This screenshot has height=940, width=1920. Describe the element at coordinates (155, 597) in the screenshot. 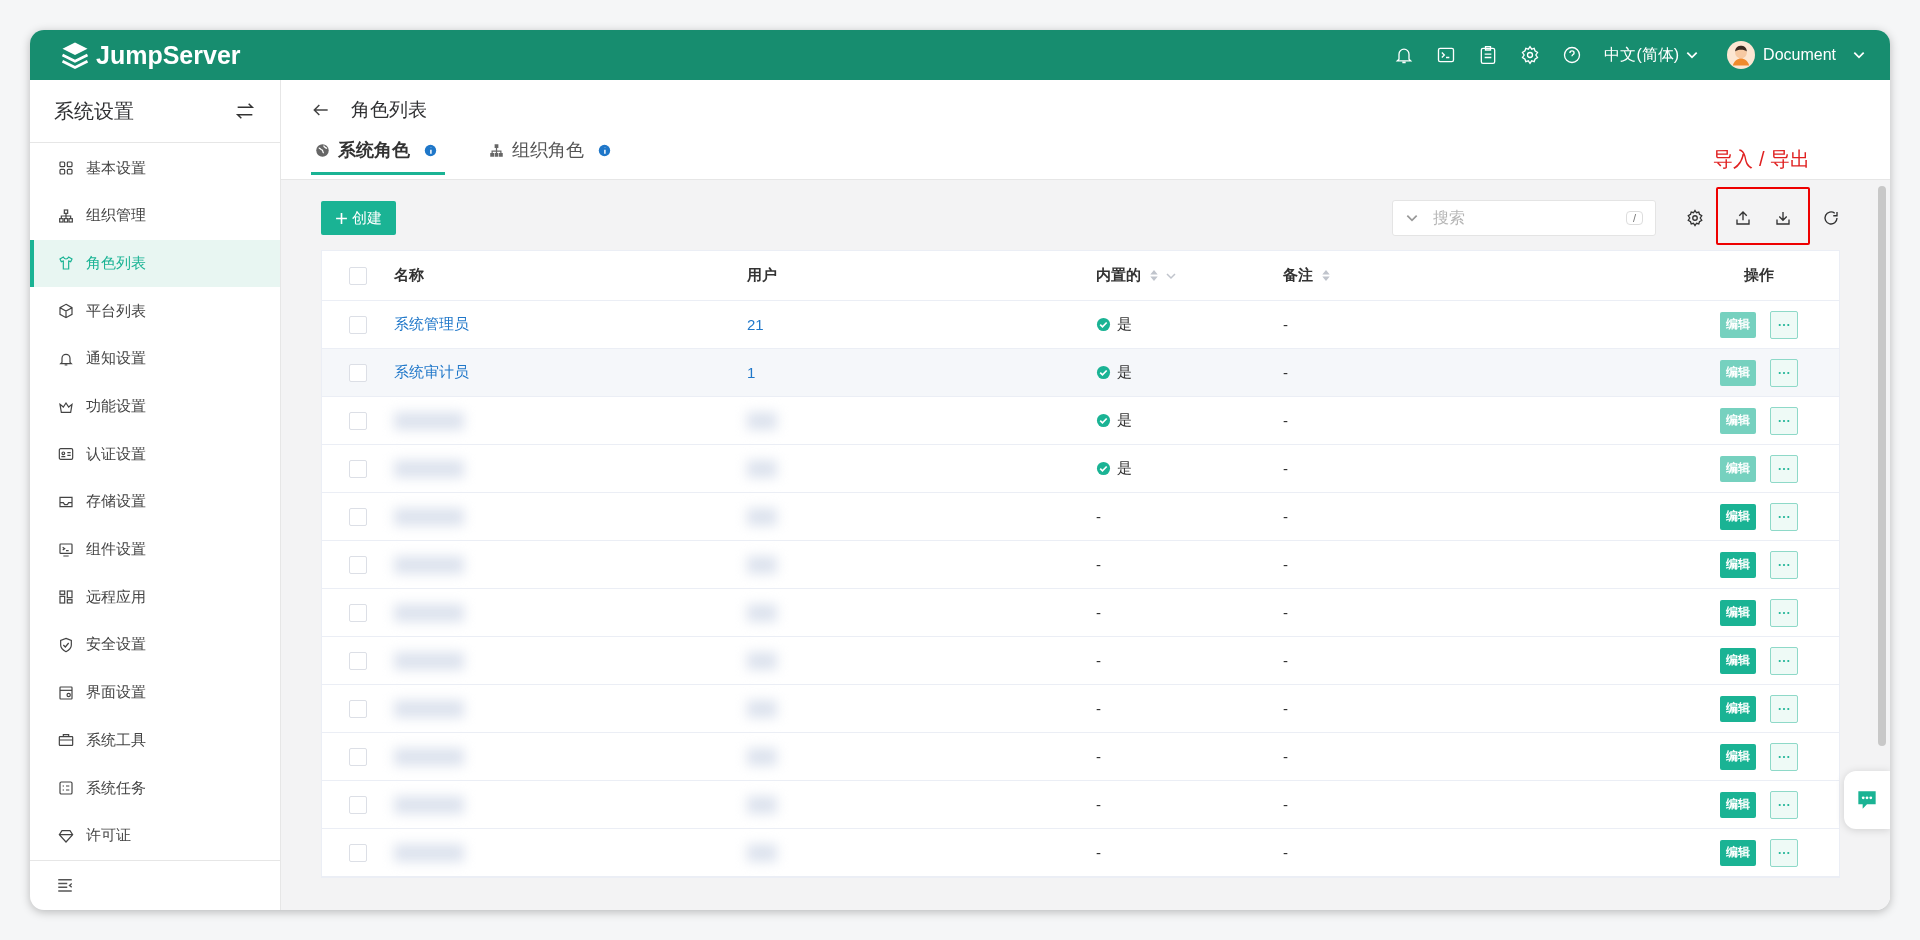

I see `sidebar-item: 远程应用` at that location.